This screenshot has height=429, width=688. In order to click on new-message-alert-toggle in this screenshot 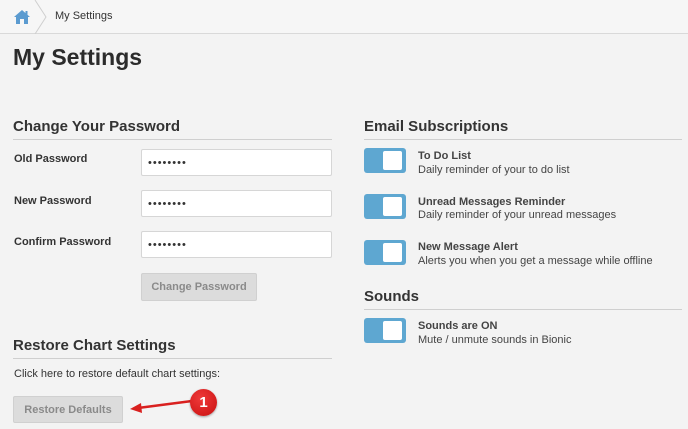, I will do `click(385, 252)`.